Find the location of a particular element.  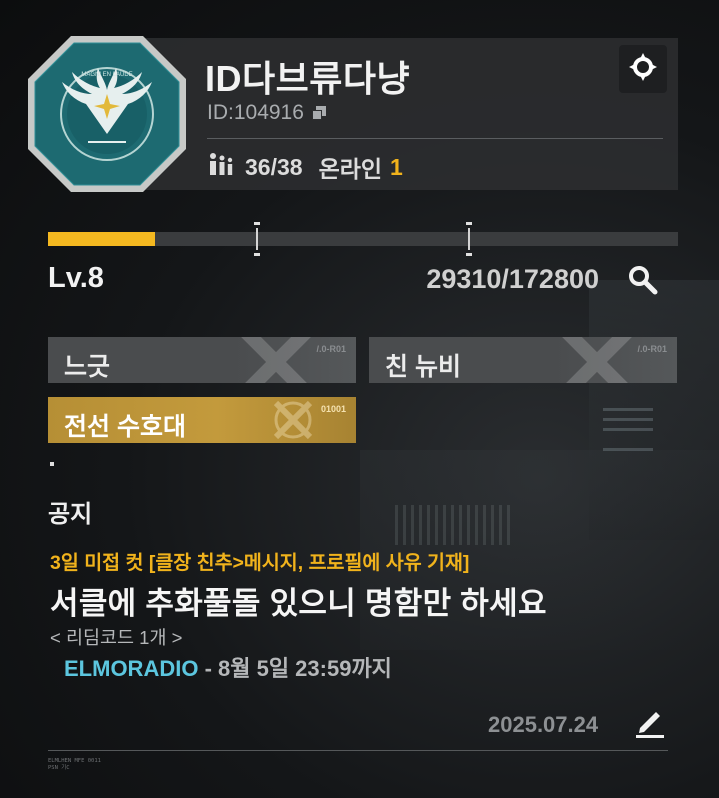

copy-icon is located at coordinates (318, 113).